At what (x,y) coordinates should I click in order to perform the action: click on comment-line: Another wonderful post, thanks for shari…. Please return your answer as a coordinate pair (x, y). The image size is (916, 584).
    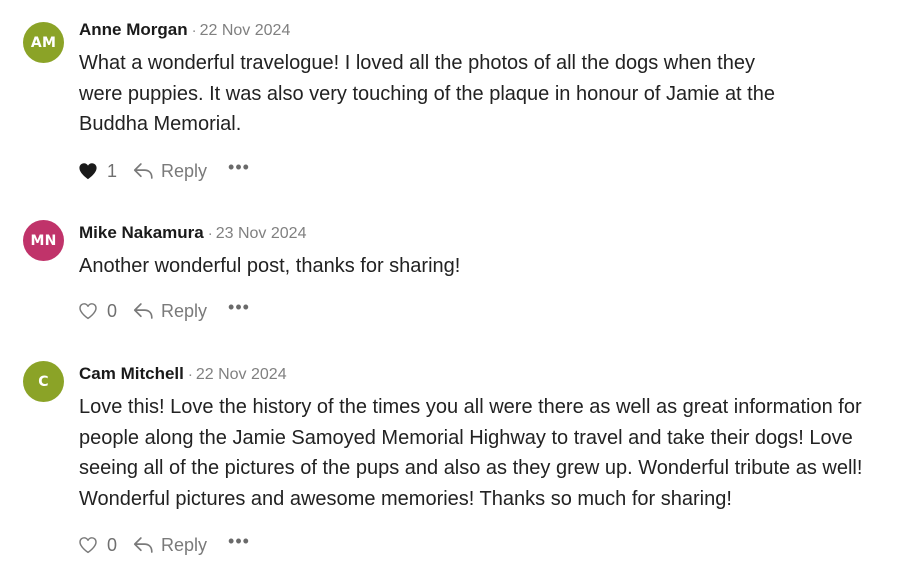
    Looking at the image, I should click on (270, 266).